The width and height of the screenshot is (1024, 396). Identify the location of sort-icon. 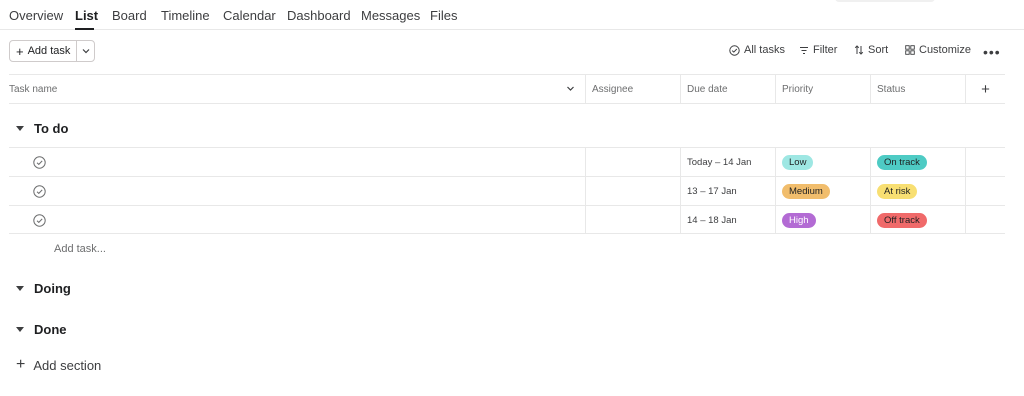
(859, 50).